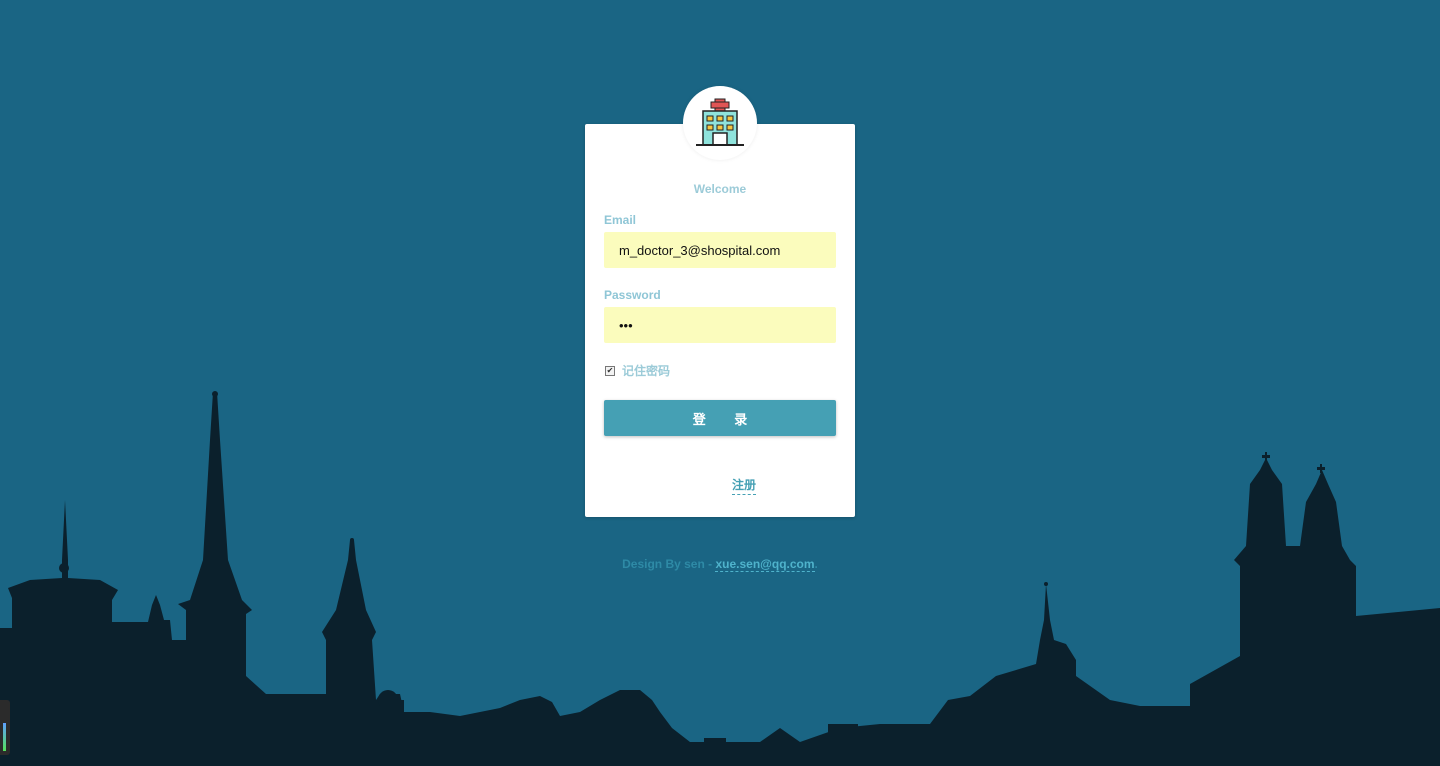 Image resolution: width=1440 pixels, height=766 pixels. I want to click on login-card: Welcome Email Password ✔ 记住密码 登 录 注册, so click(720, 301).